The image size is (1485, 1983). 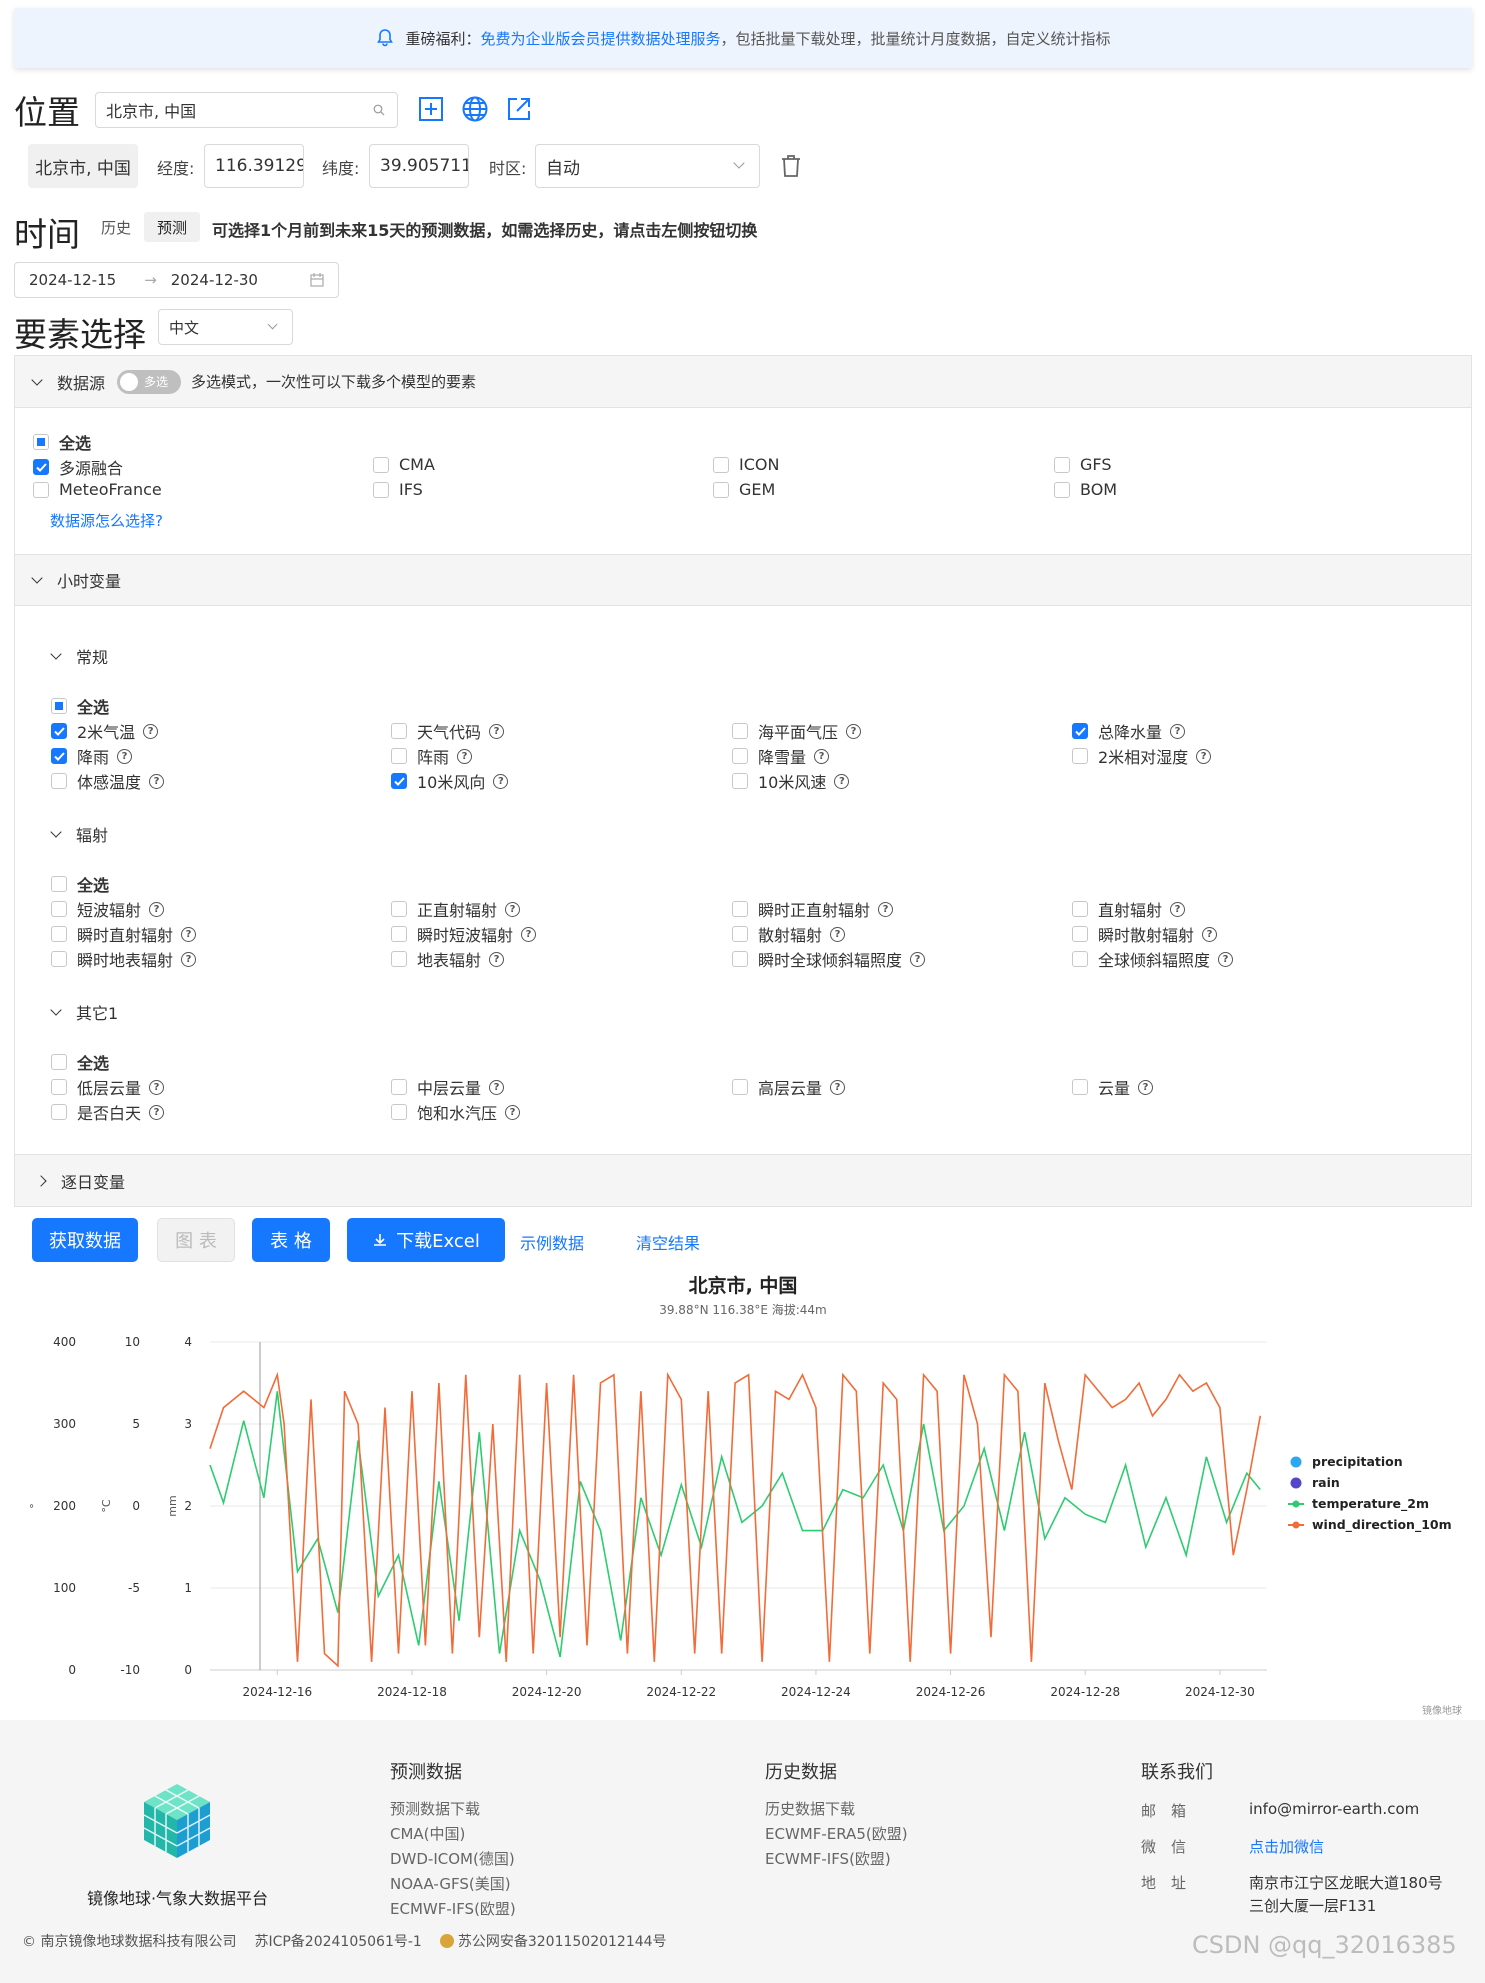 What do you see at coordinates (519, 109) in the screenshot?
I see `edit-icon` at bounding box center [519, 109].